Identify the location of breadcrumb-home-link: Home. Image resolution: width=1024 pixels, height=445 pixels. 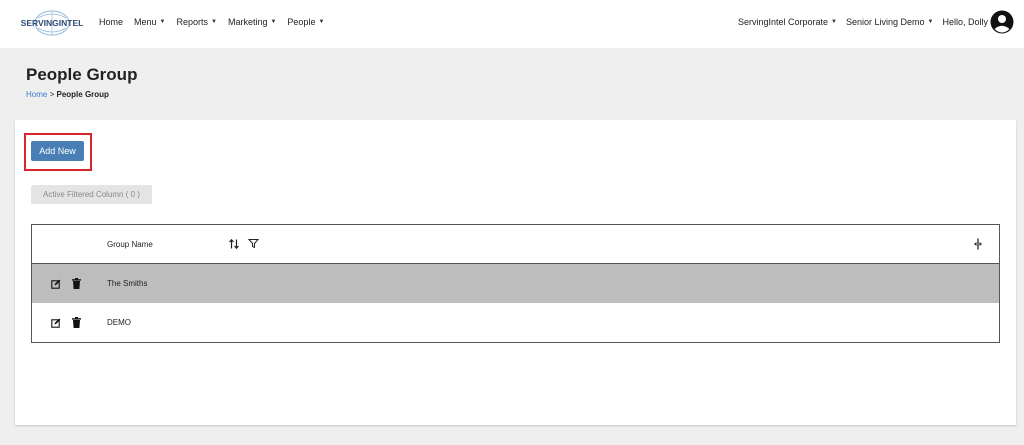
(36, 94).